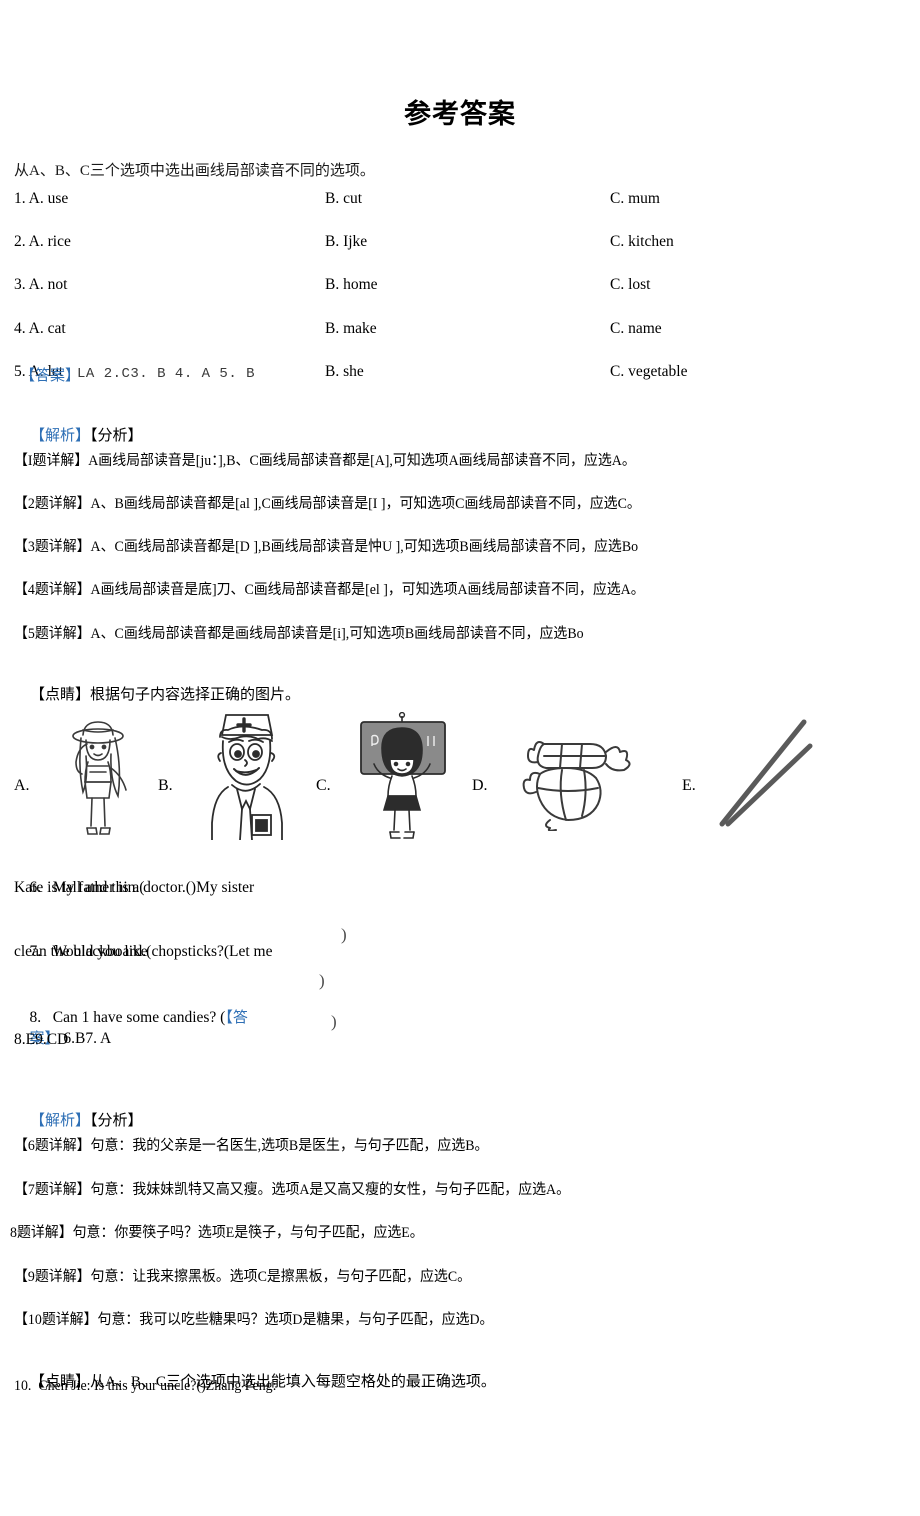 The width and height of the screenshot is (920, 1516). I want to click on question-4-option-c: C. name, so click(636, 328).